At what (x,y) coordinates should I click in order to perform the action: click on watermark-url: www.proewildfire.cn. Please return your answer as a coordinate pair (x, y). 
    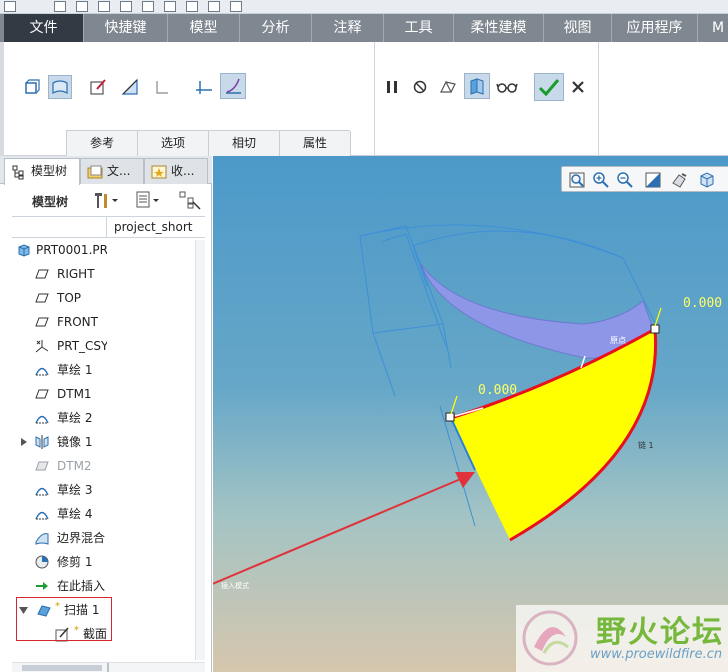
    Looking at the image, I should click on (656, 654).